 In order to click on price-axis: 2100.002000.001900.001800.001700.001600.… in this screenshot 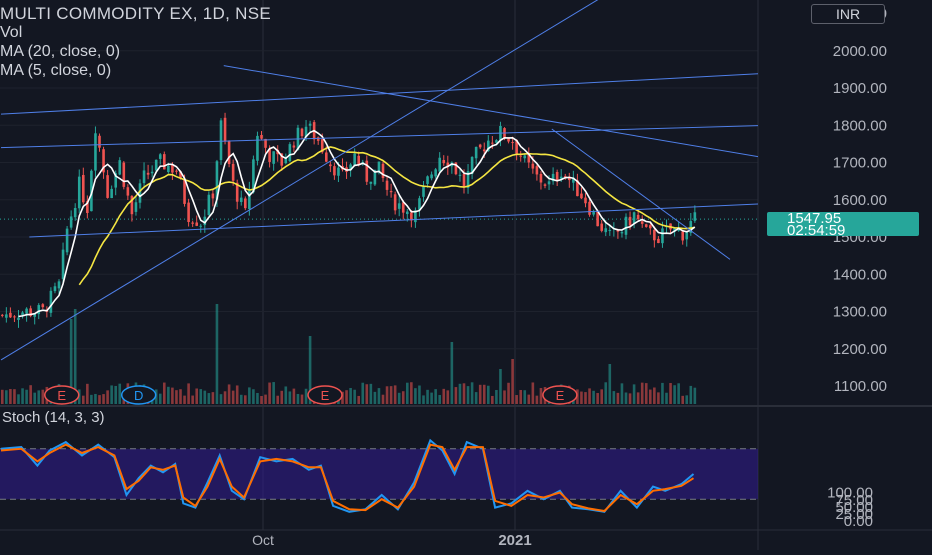, I will do `click(857, 268)`.